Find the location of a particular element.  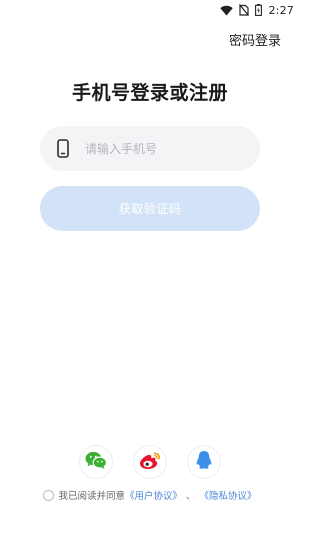

battery-charging-icon is located at coordinates (259, 10).